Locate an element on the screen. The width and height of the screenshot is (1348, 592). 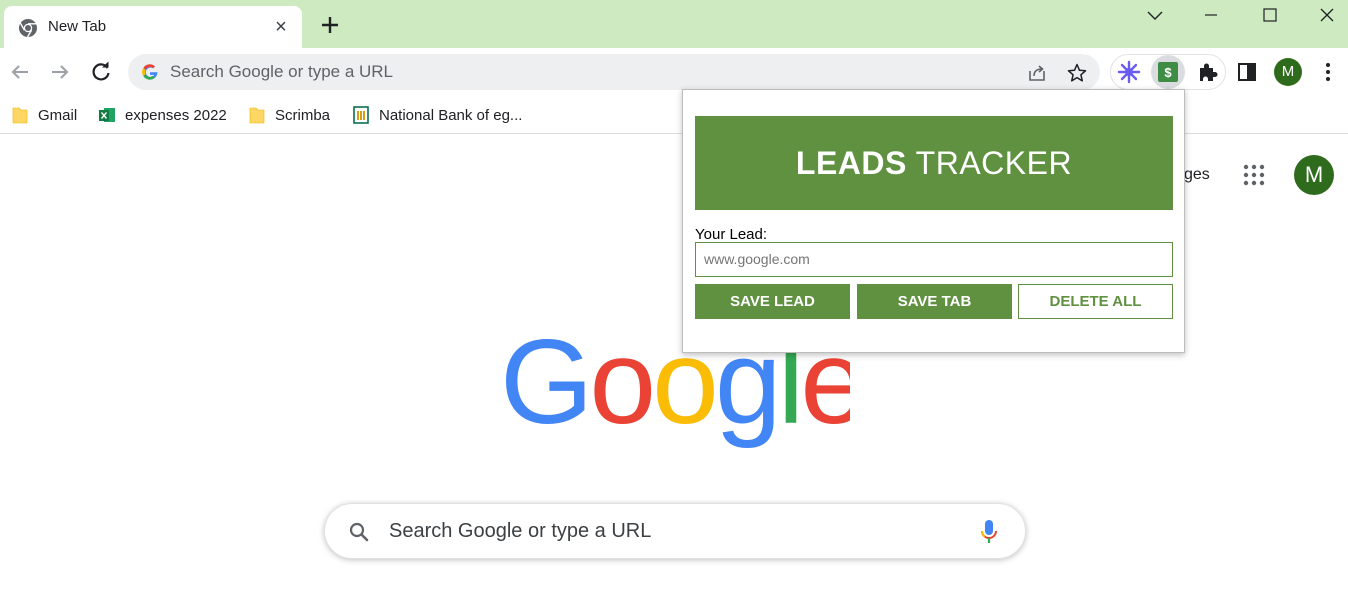
microphone-icon is located at coordinates (989, 532).